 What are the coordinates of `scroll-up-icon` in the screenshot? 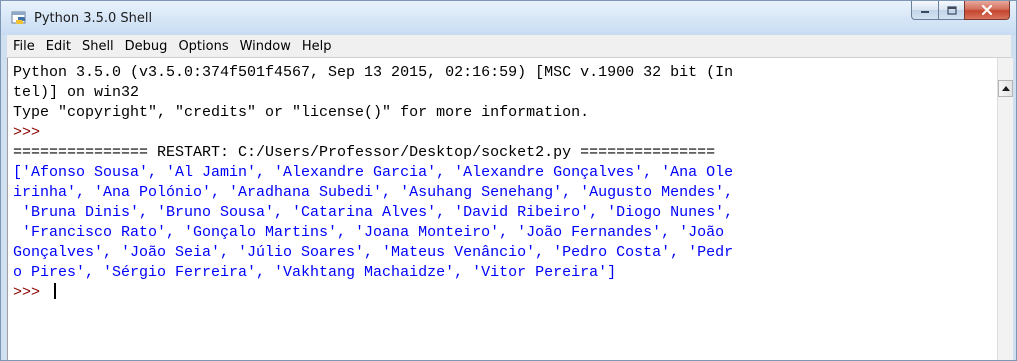 It's located at (1005, 88).